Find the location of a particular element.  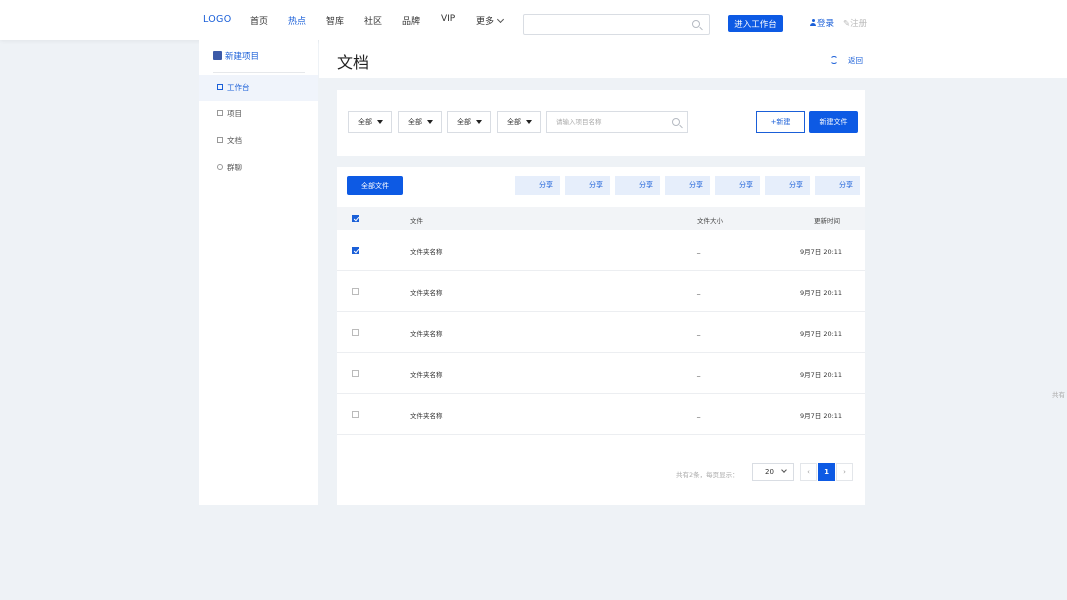

new-file-button: 新建文件 is located at coordinates (833, 122).